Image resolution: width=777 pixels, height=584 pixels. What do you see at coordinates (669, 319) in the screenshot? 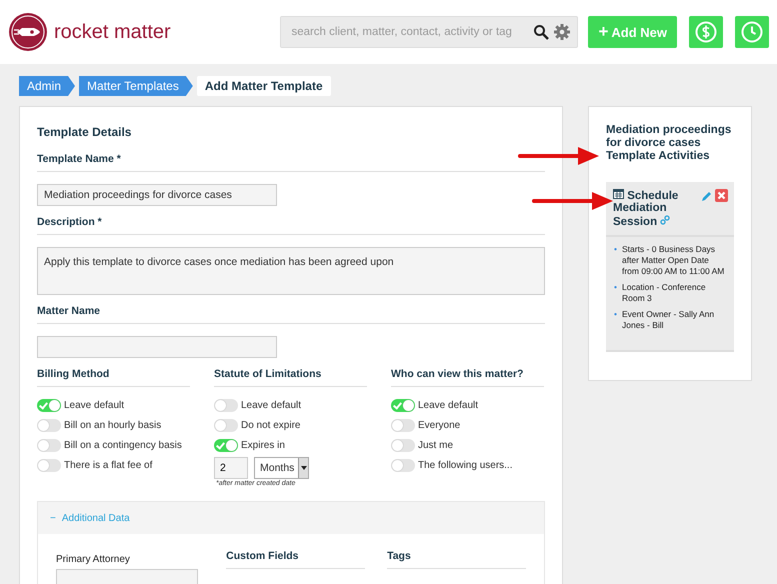
I see `activity-detail: Event Owner - Sally Ann Jones - Bill` at bounding box center [669, 319].